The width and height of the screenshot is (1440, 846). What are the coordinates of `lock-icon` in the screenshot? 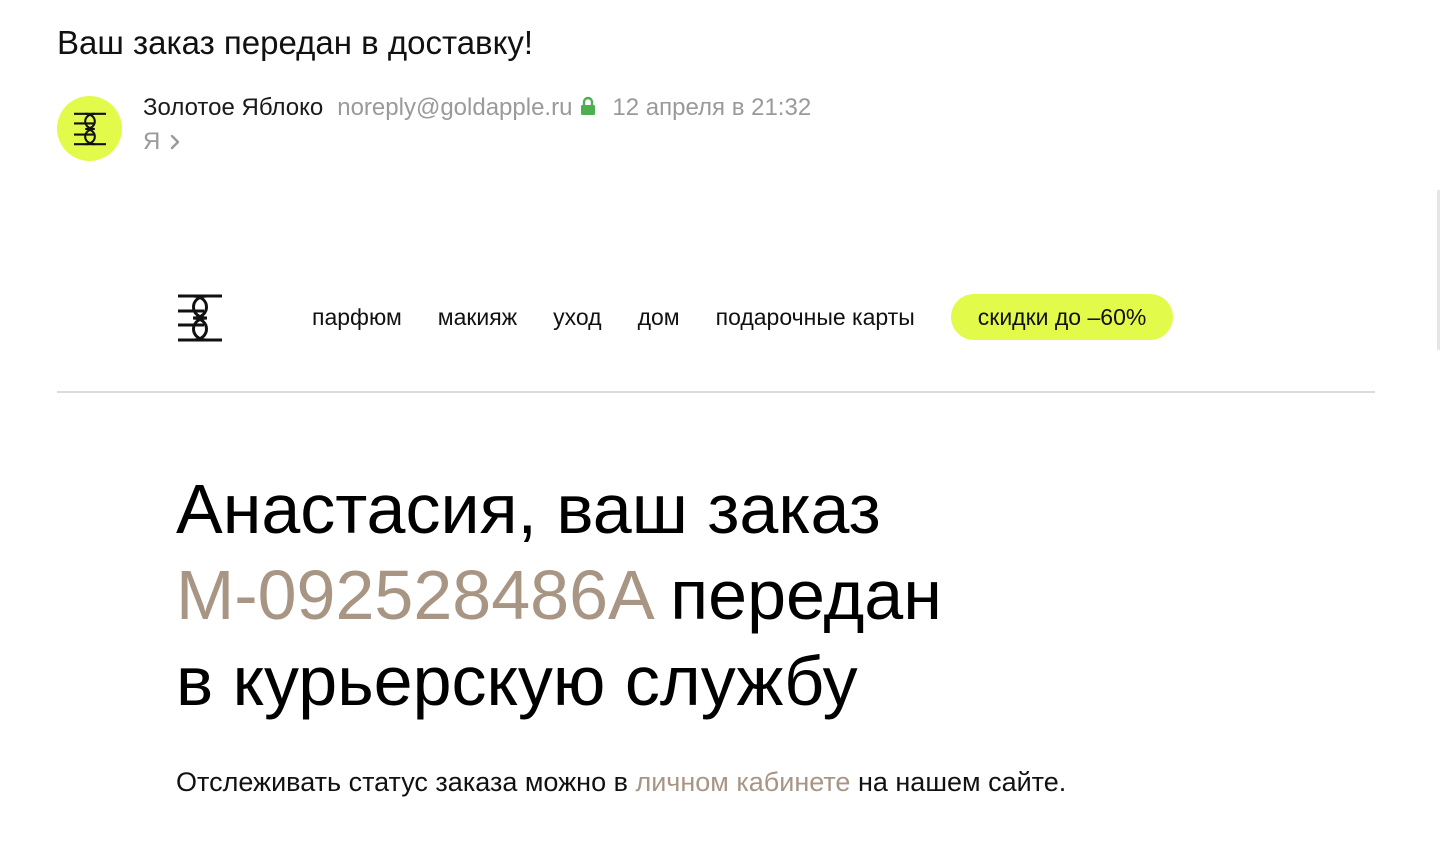 It's located at (588, 109).